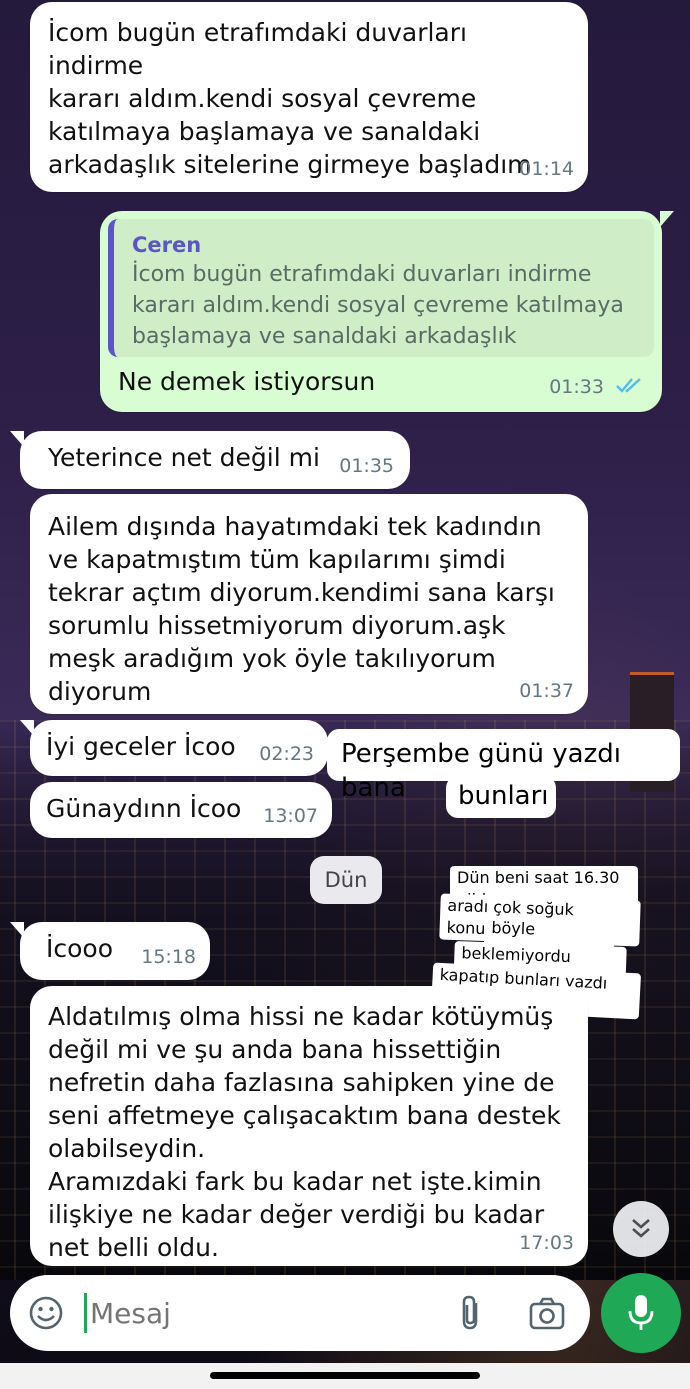  I want to click on message-time: 01:33, so click(576, 387).